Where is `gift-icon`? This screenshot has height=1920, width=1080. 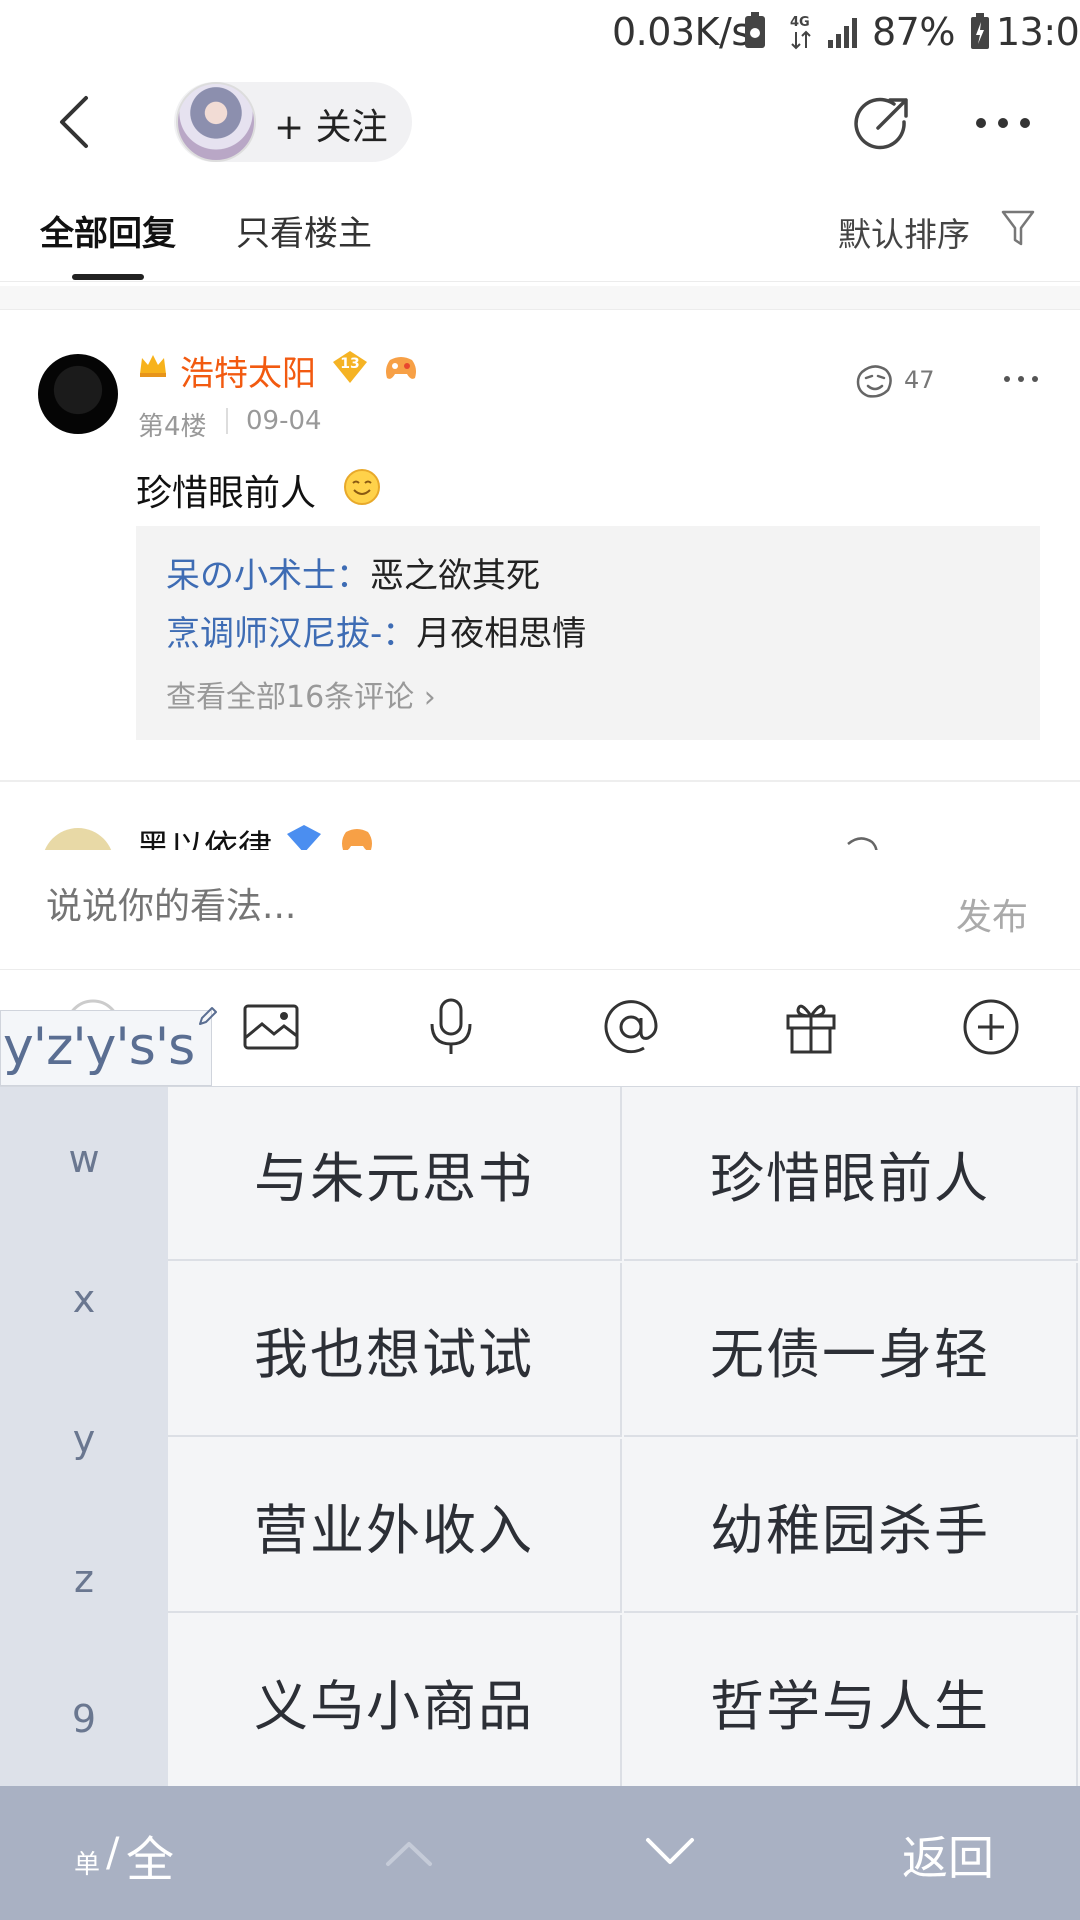
gift-icon is located at coordinates (811, 1027).